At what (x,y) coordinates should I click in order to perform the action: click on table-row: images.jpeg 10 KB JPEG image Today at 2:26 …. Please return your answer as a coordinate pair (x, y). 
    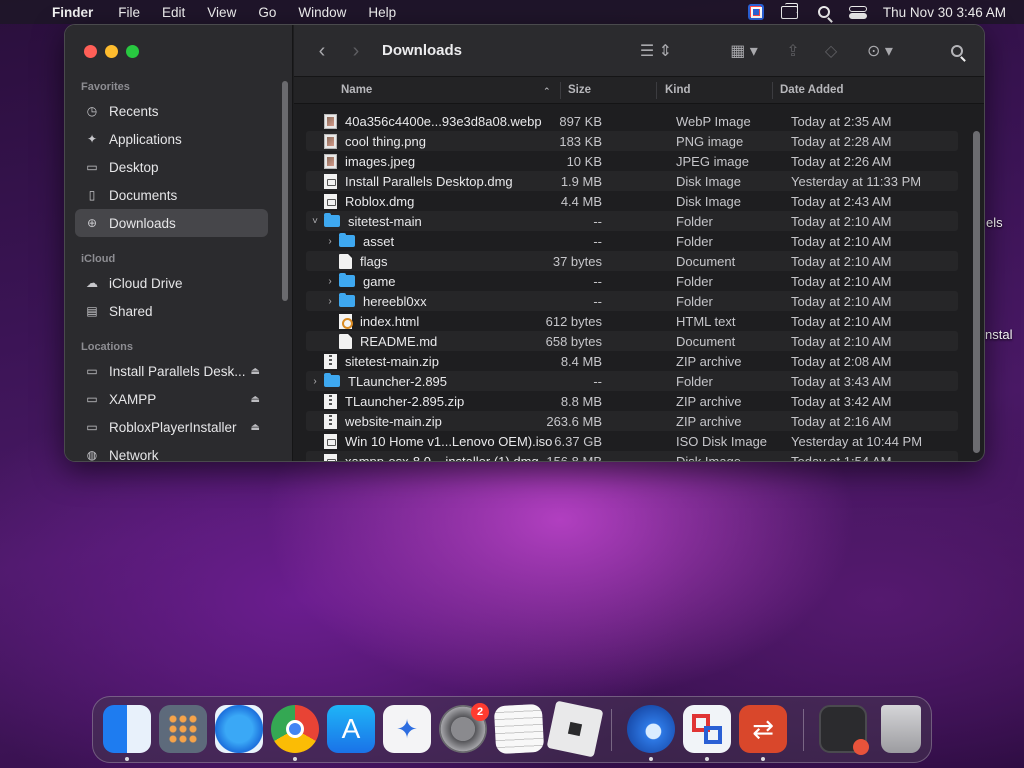
    Looking at the image, I should click on (632, 161).